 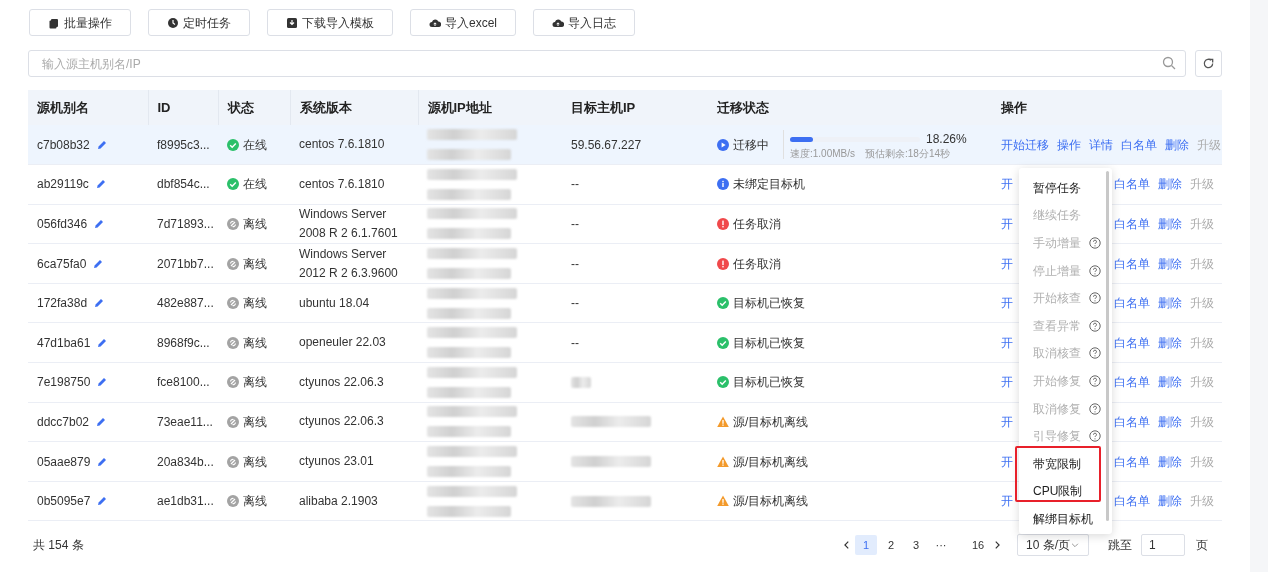 I want to click on page-button: 16, so click(x=978, y=545).